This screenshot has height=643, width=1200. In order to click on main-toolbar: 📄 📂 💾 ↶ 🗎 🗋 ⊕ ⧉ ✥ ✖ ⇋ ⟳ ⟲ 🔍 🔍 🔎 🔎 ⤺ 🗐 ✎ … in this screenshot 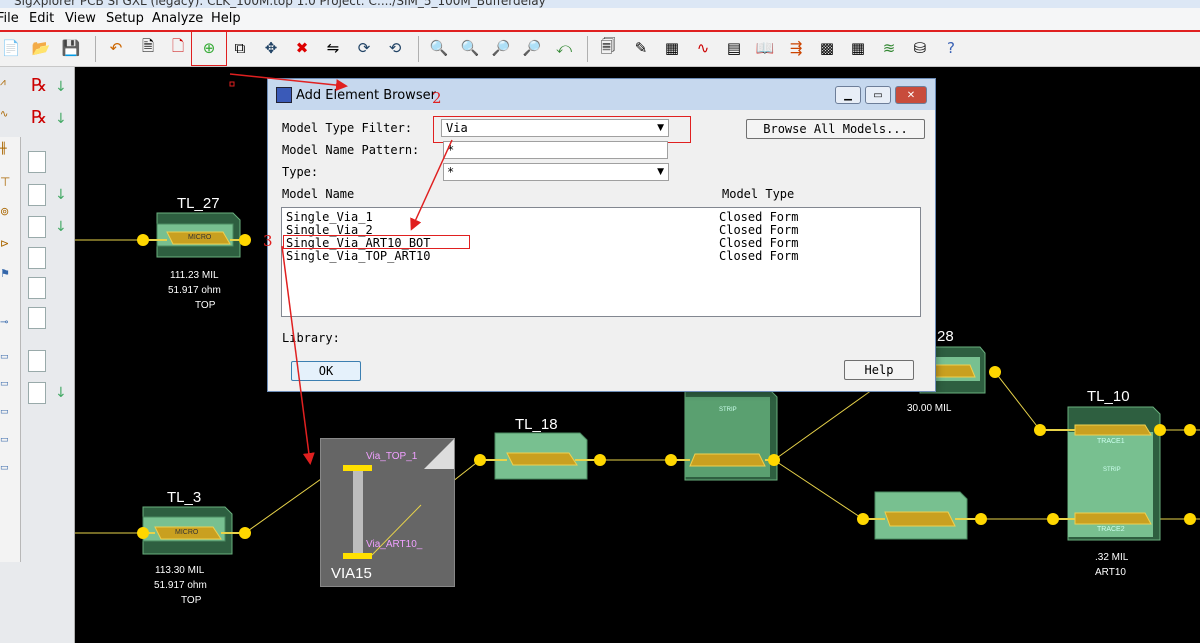, I will do `click(600, 49)`.